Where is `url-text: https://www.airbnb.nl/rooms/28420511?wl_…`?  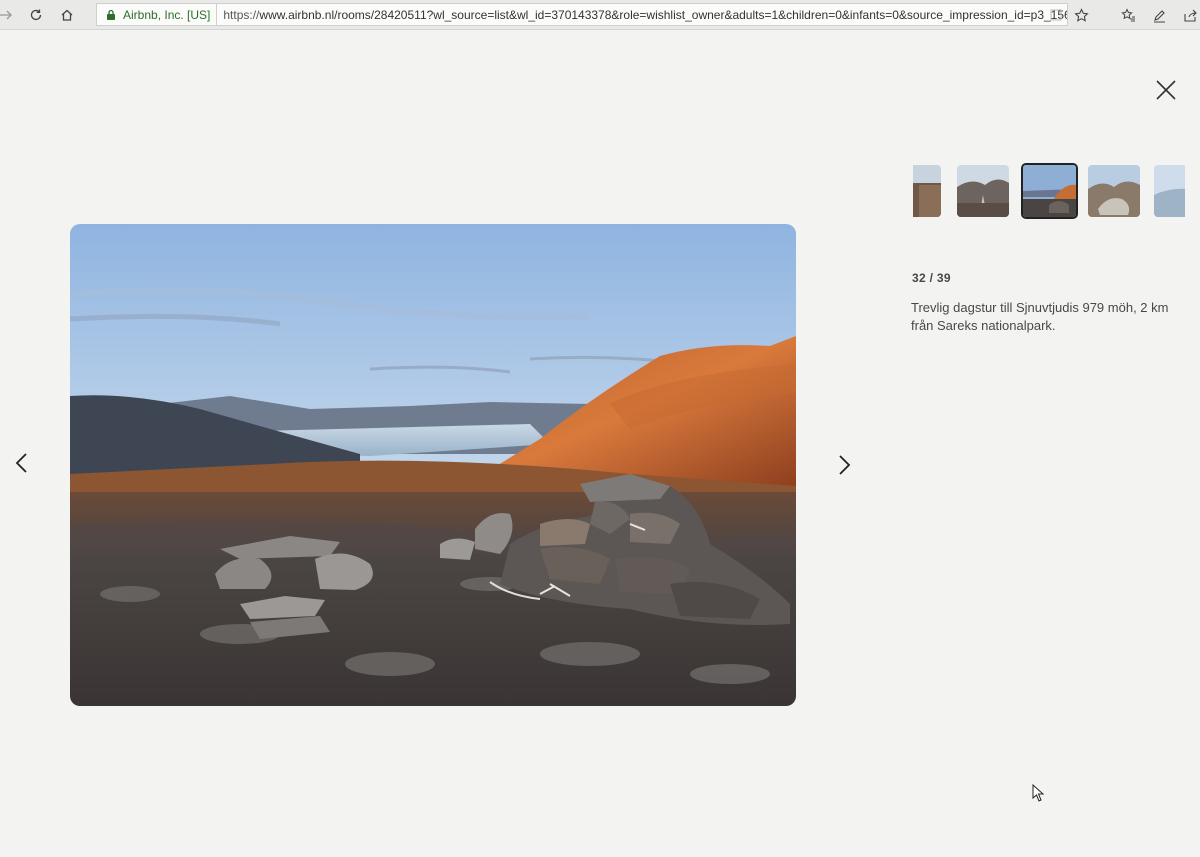 url-text: https://www.airbnb.nl/rooms/28420511?wl_… is located at coordinates (645, 14).